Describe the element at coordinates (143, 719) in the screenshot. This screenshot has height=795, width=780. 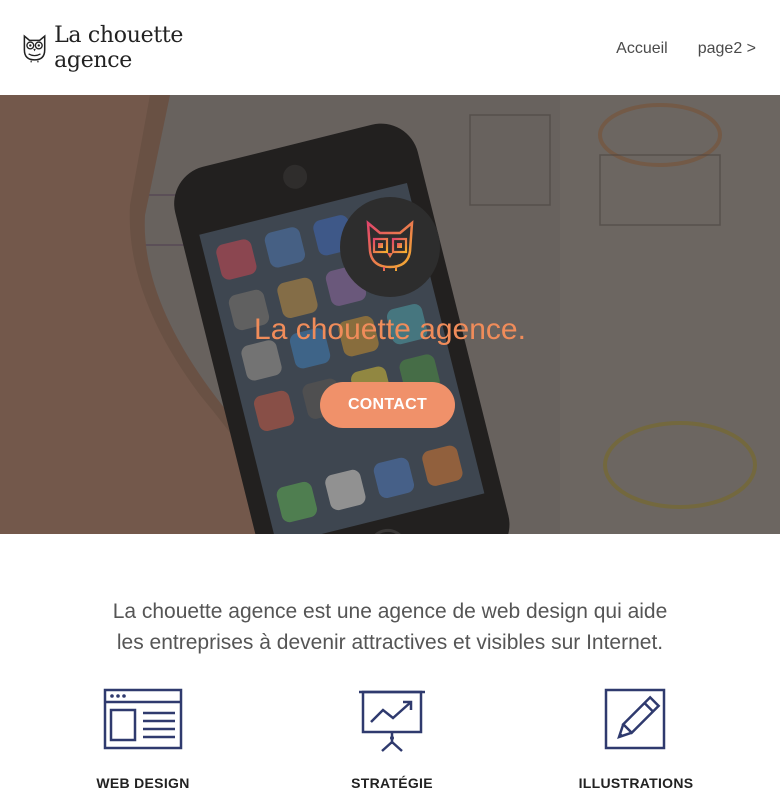
I see `browser-window-icon` at that location.